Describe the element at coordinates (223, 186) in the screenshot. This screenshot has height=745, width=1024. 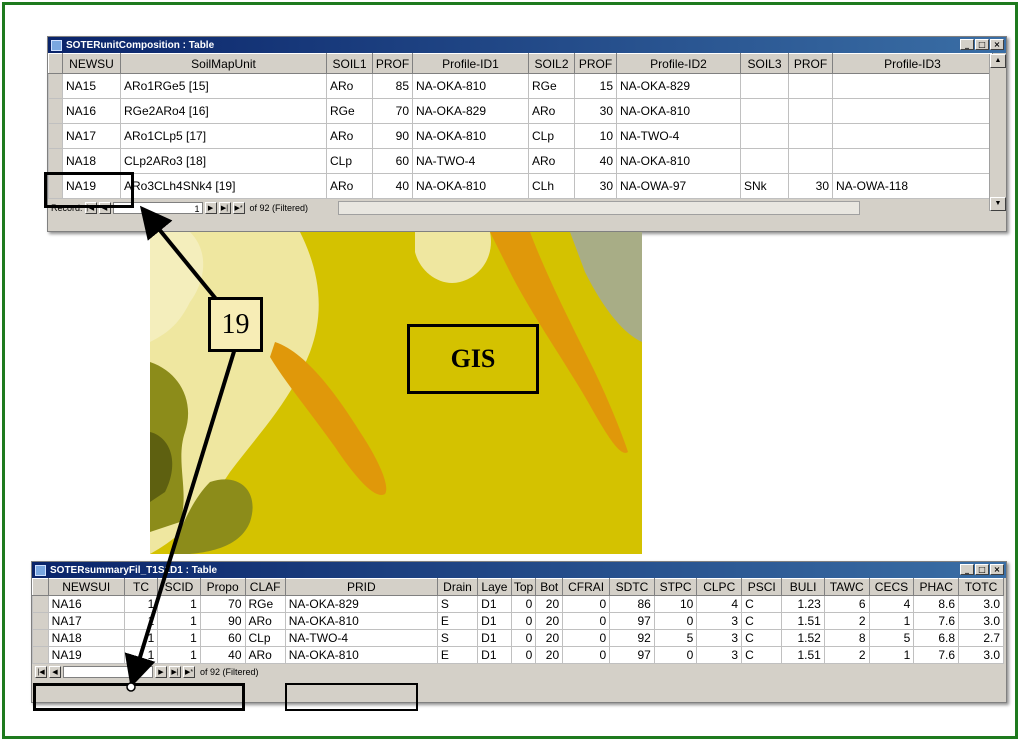
I see `table-cell: ARo3CLh4SNk4 [19]` at that location.